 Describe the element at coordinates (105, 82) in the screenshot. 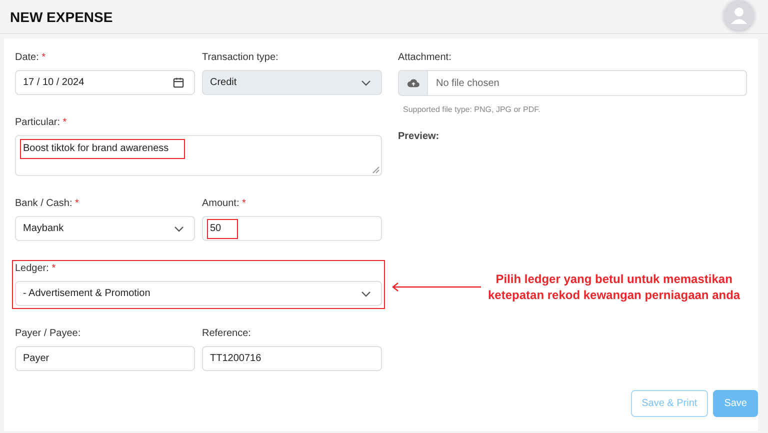

I see `date-field: 17 / 10 / 2024` at that location.